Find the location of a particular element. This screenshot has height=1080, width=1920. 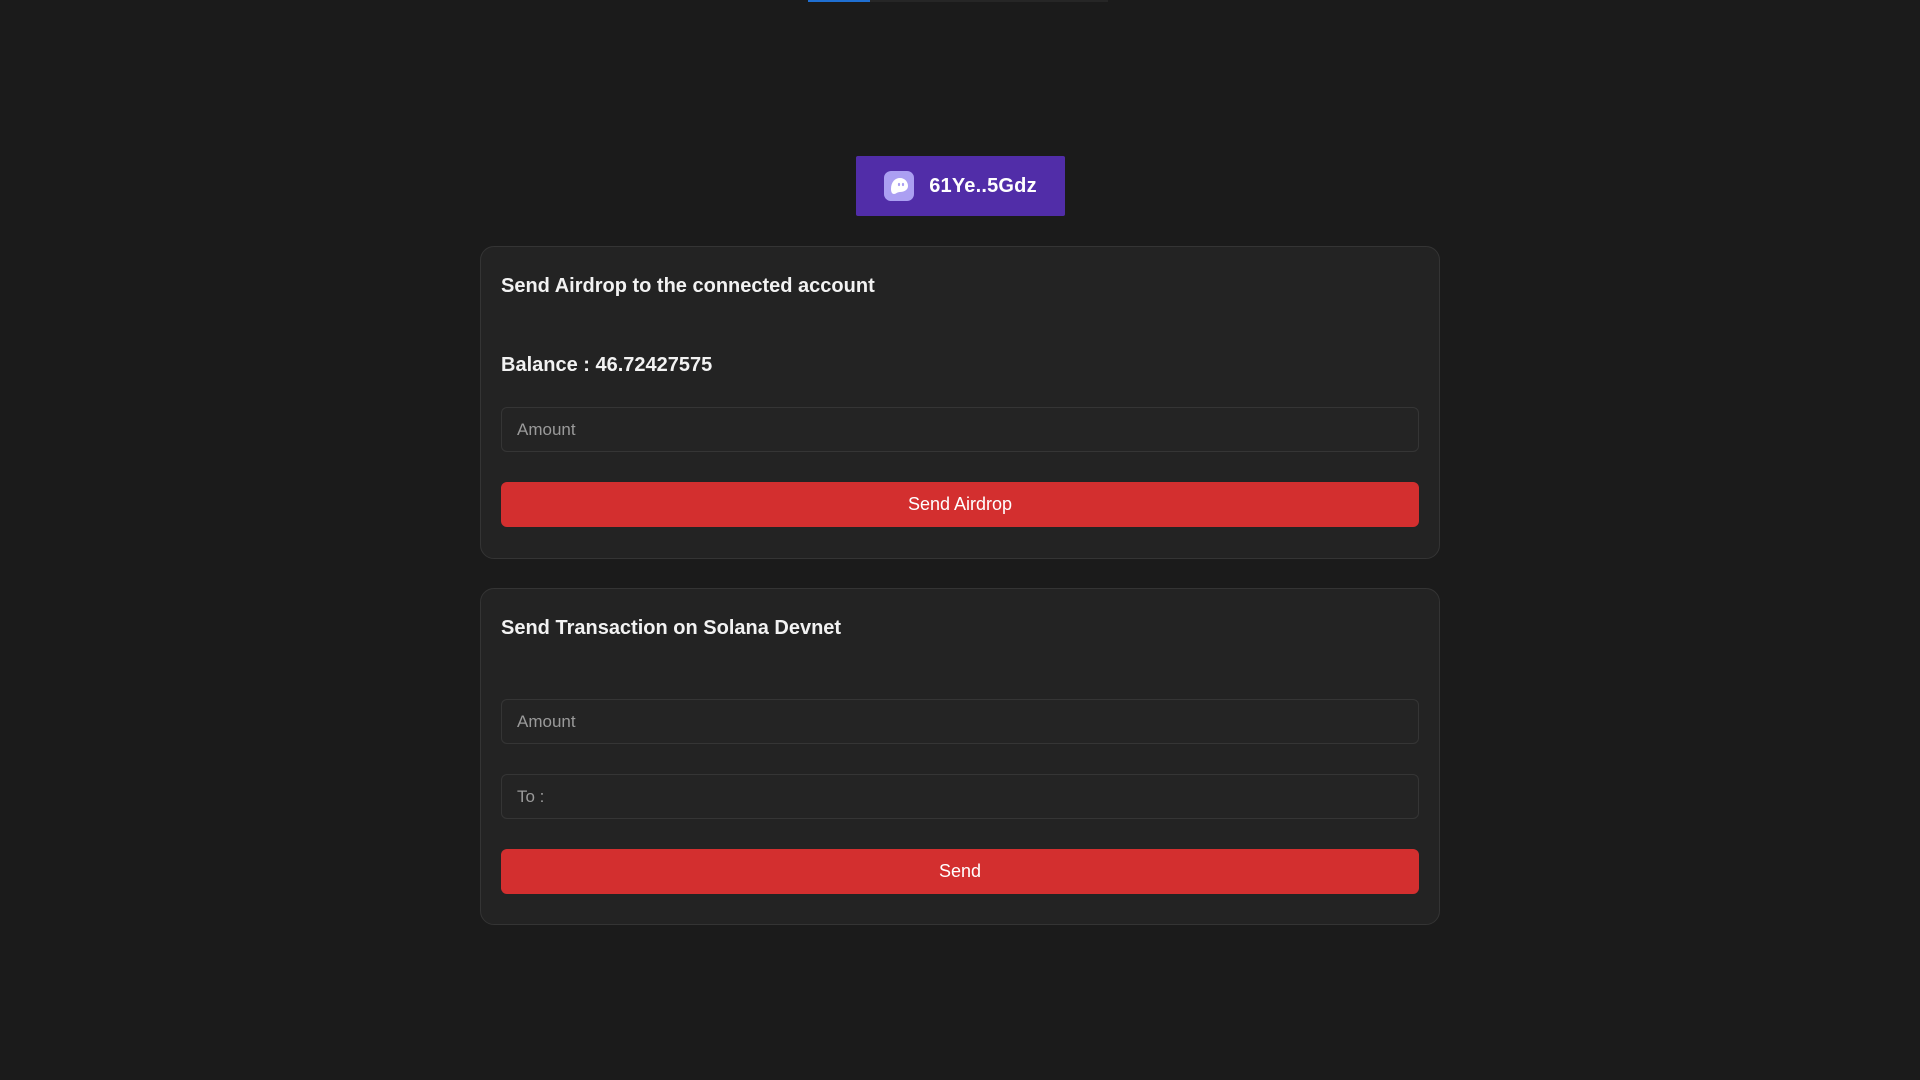

wallet-connect-button: 61Ye..5Gdz is located at coordinates (960, 186).